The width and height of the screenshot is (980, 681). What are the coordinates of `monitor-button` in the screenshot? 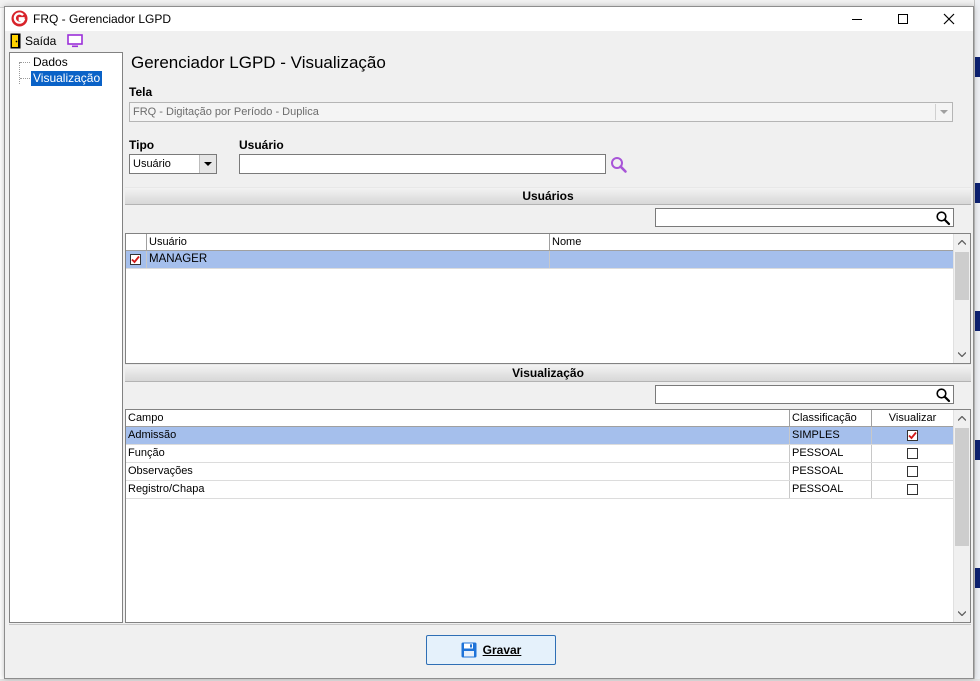 It's located at (75, 41).